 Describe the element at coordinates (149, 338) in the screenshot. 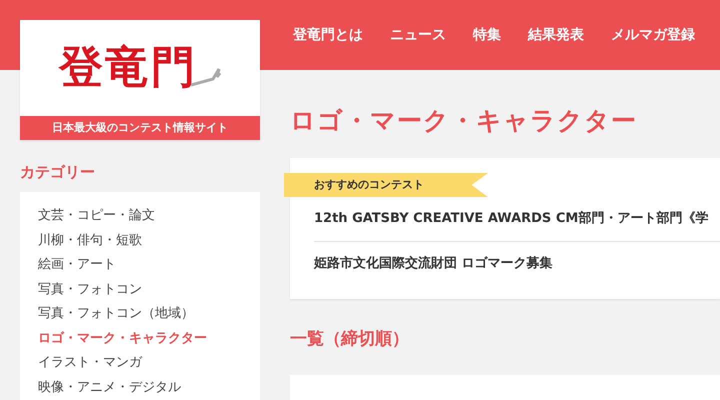

I see `category-link: ロゴ・マーク・キャラクター` at that location.